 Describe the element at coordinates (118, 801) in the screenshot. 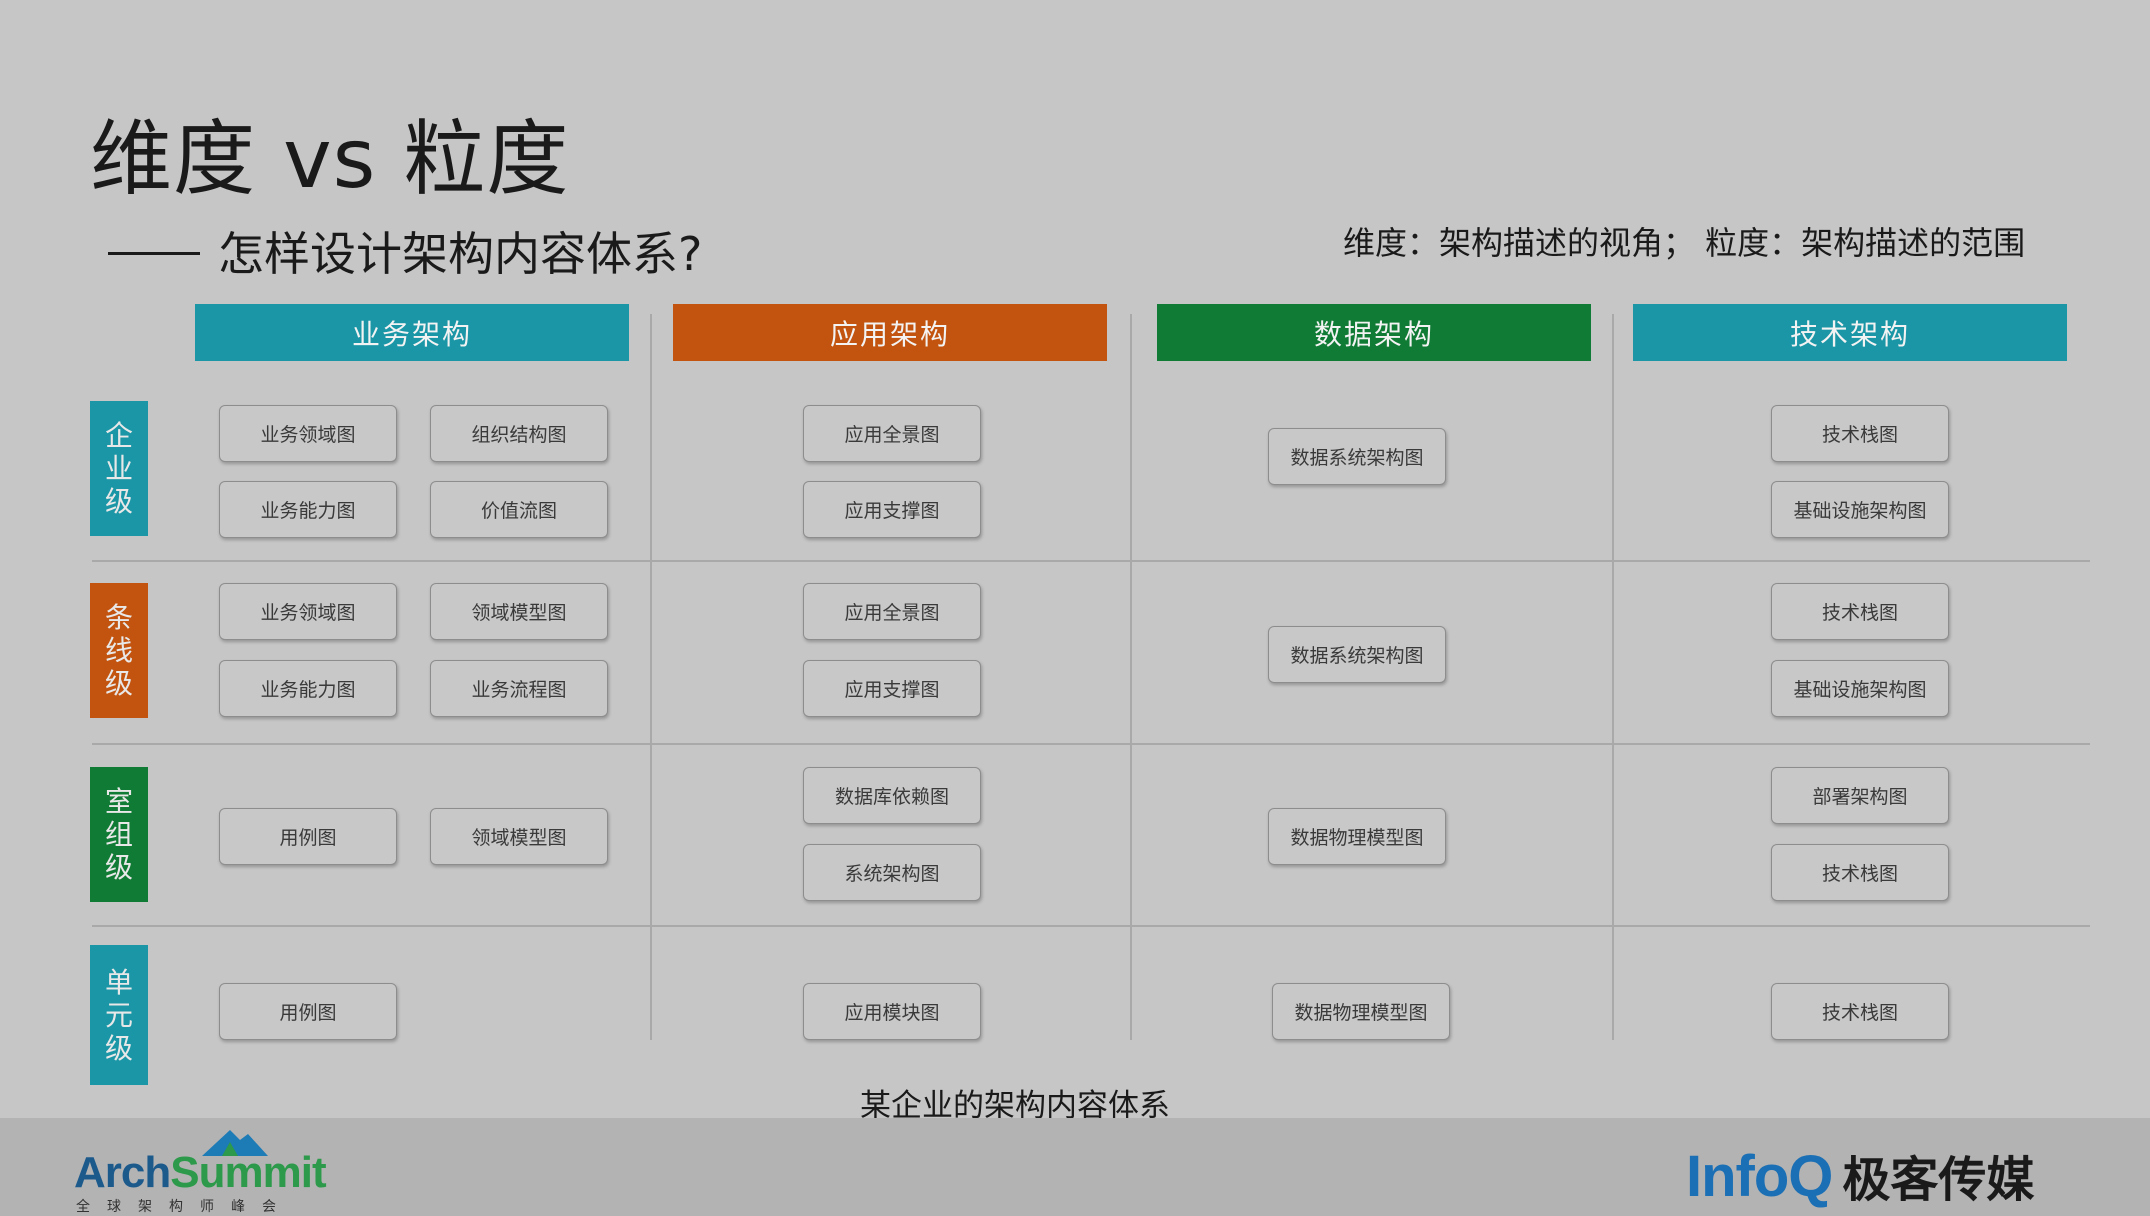

I see `row-label-char: 室` at that location.